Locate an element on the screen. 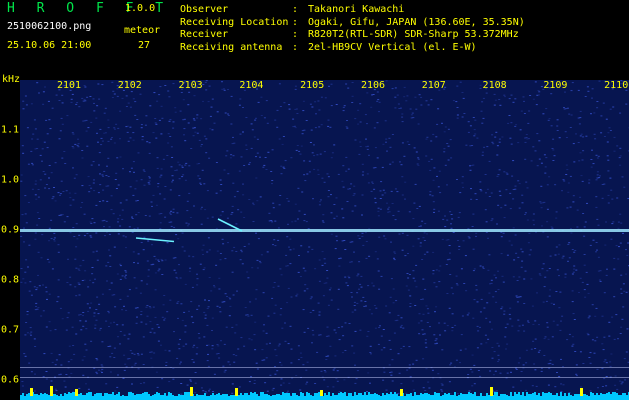  antenna-label: Receiving antenna is located at coordinates (231, 47).